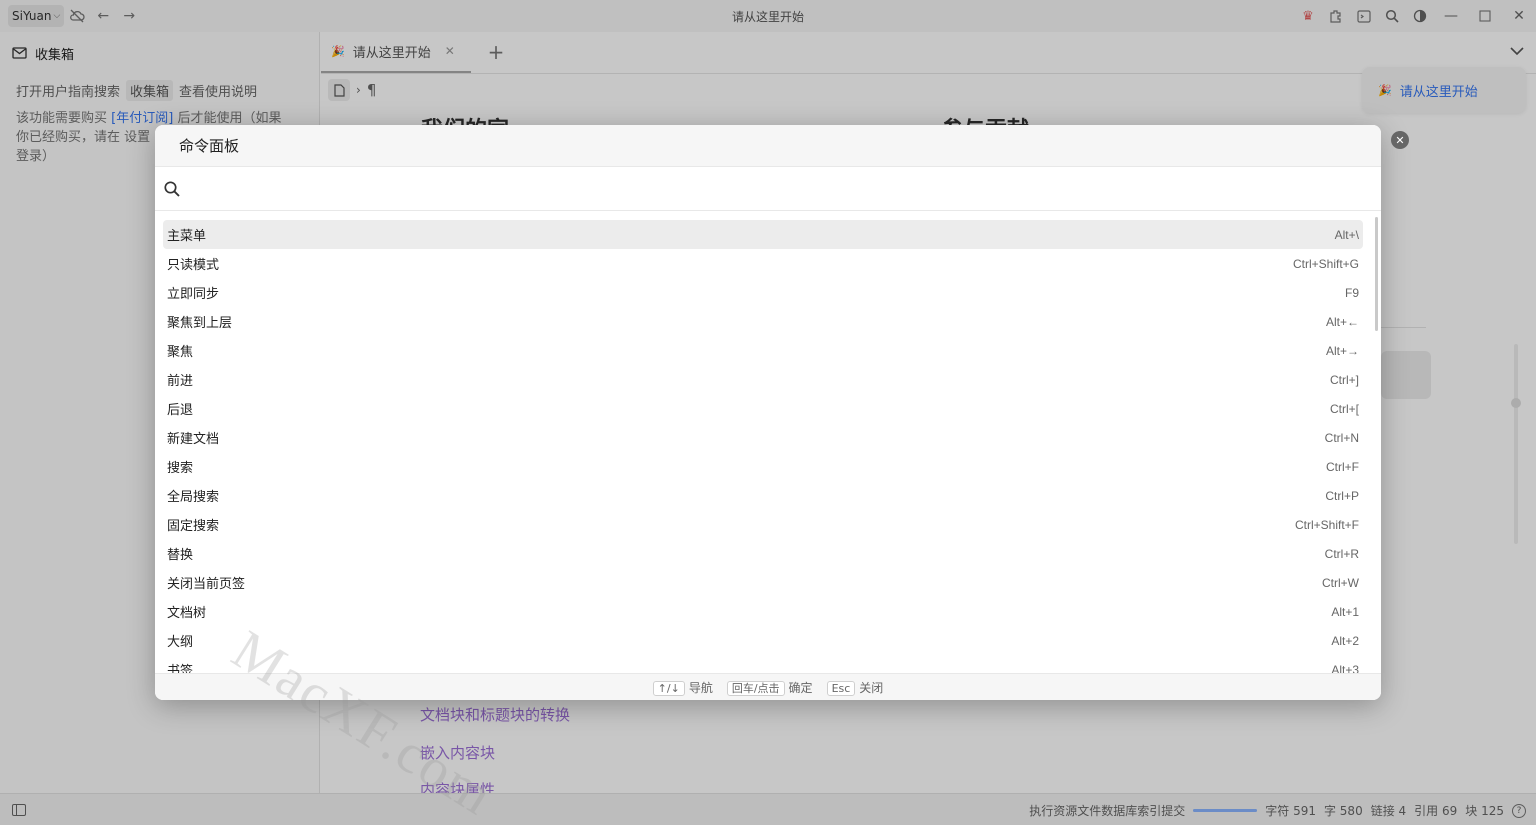 This screenshot has width=1536, height=825. What do you see at coordinates (193, 265) in the screenshot?
I see `command-label: 只读模式` at bounding box center [193, 265].